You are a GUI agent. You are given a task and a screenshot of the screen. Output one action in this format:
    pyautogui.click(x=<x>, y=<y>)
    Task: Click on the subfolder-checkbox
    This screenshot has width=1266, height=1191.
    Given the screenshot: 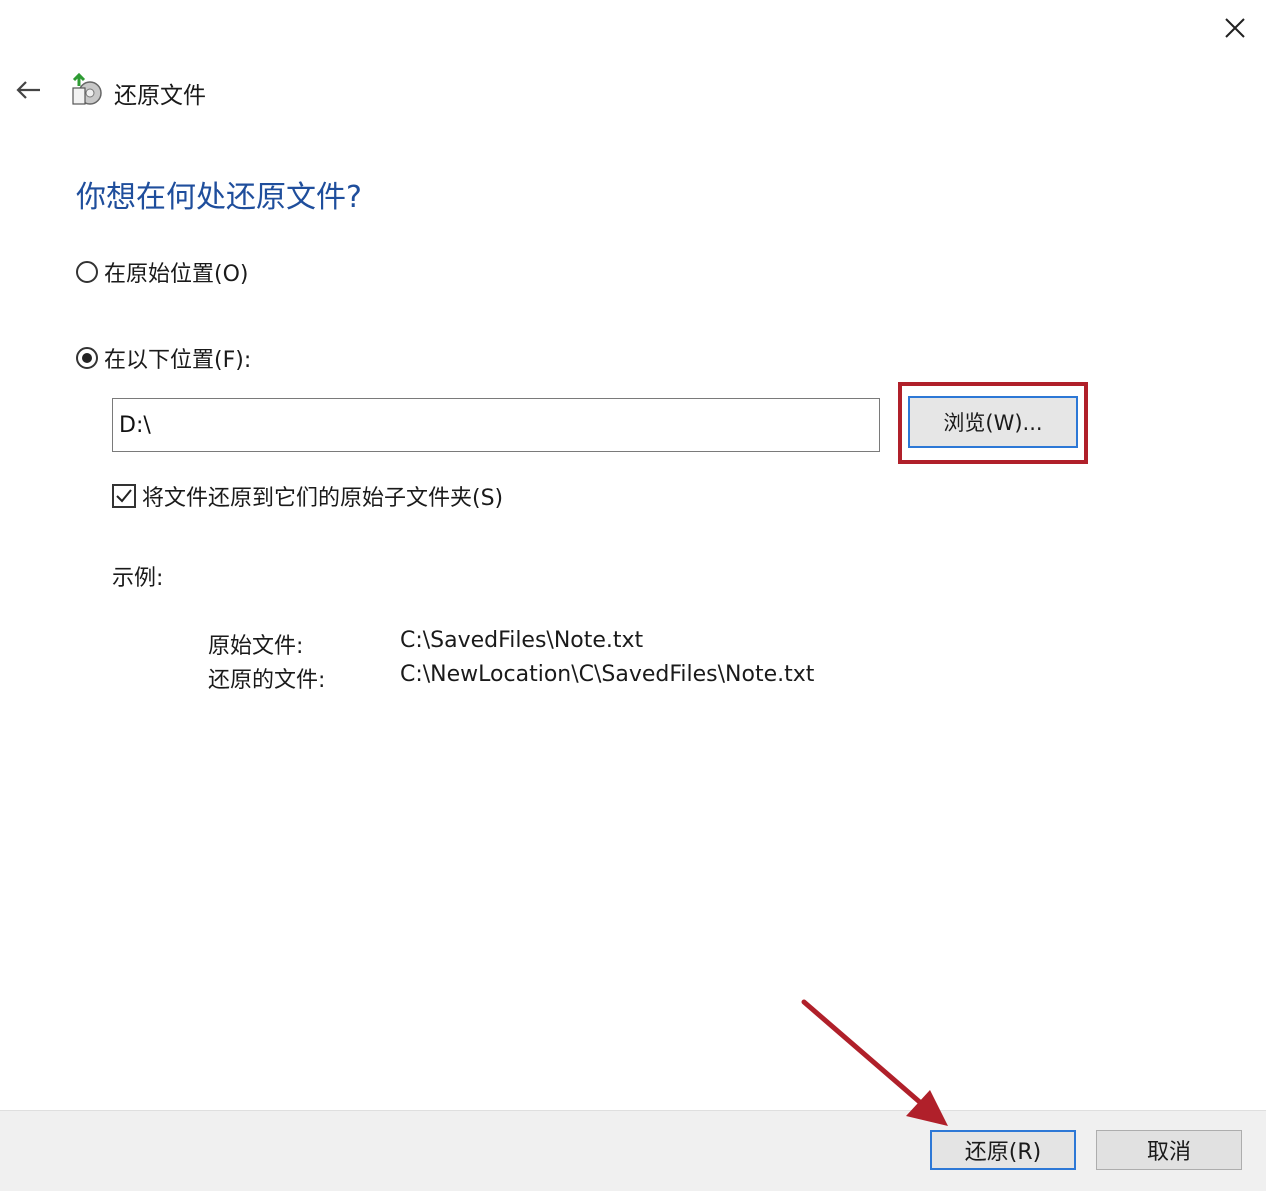 What is the action you would take?
    pyautogui.click(x=124, y=496)
    